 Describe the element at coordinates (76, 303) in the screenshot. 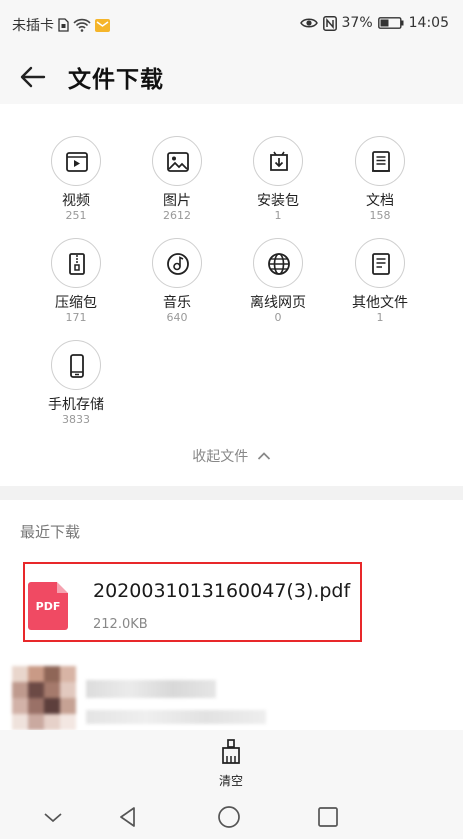

I see `category-label: 压缩包` at that location.